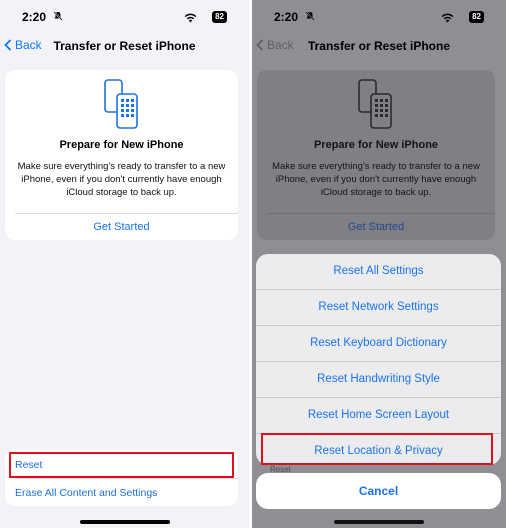  Describe the element at coordinates (378, 308) in the screenshot. I see `reset-network-settings-option: Reset Network Settings` at that location.